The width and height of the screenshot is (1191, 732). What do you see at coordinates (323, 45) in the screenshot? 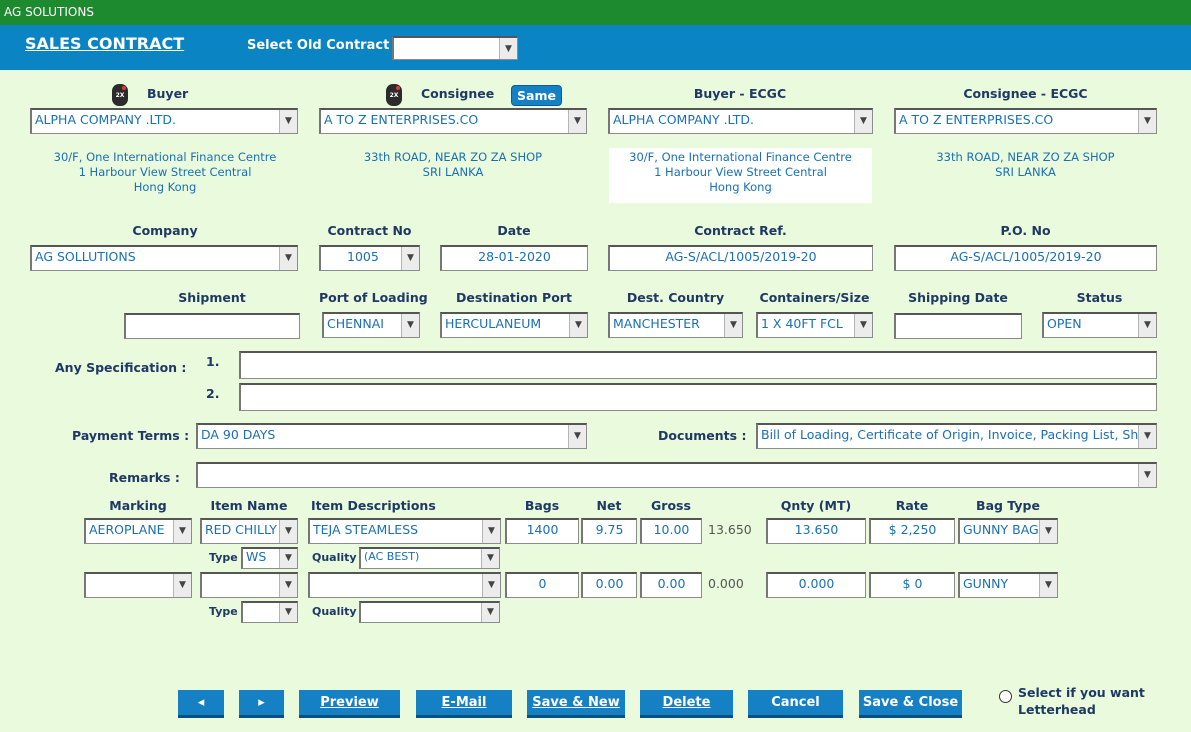
I see `old-contract-label: Select Old Contract :` at bounding box center [323, 45].